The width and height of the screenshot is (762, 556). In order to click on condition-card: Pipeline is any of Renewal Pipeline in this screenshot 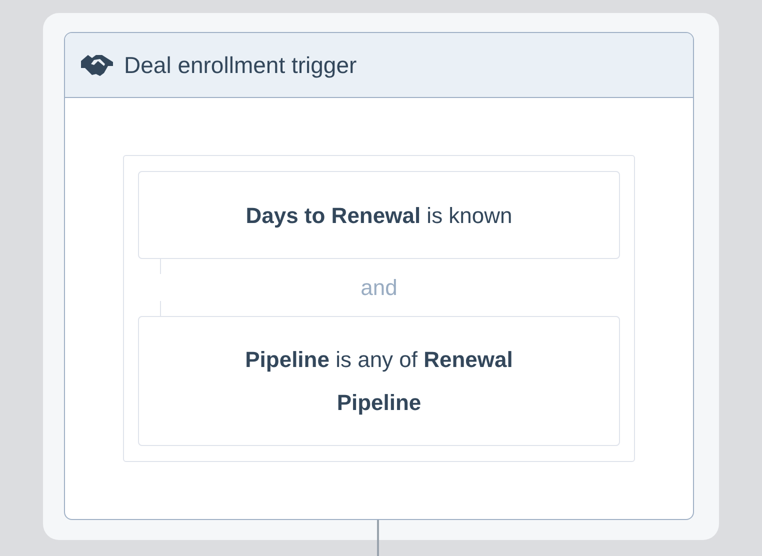, I will do `click(379, 381)`.